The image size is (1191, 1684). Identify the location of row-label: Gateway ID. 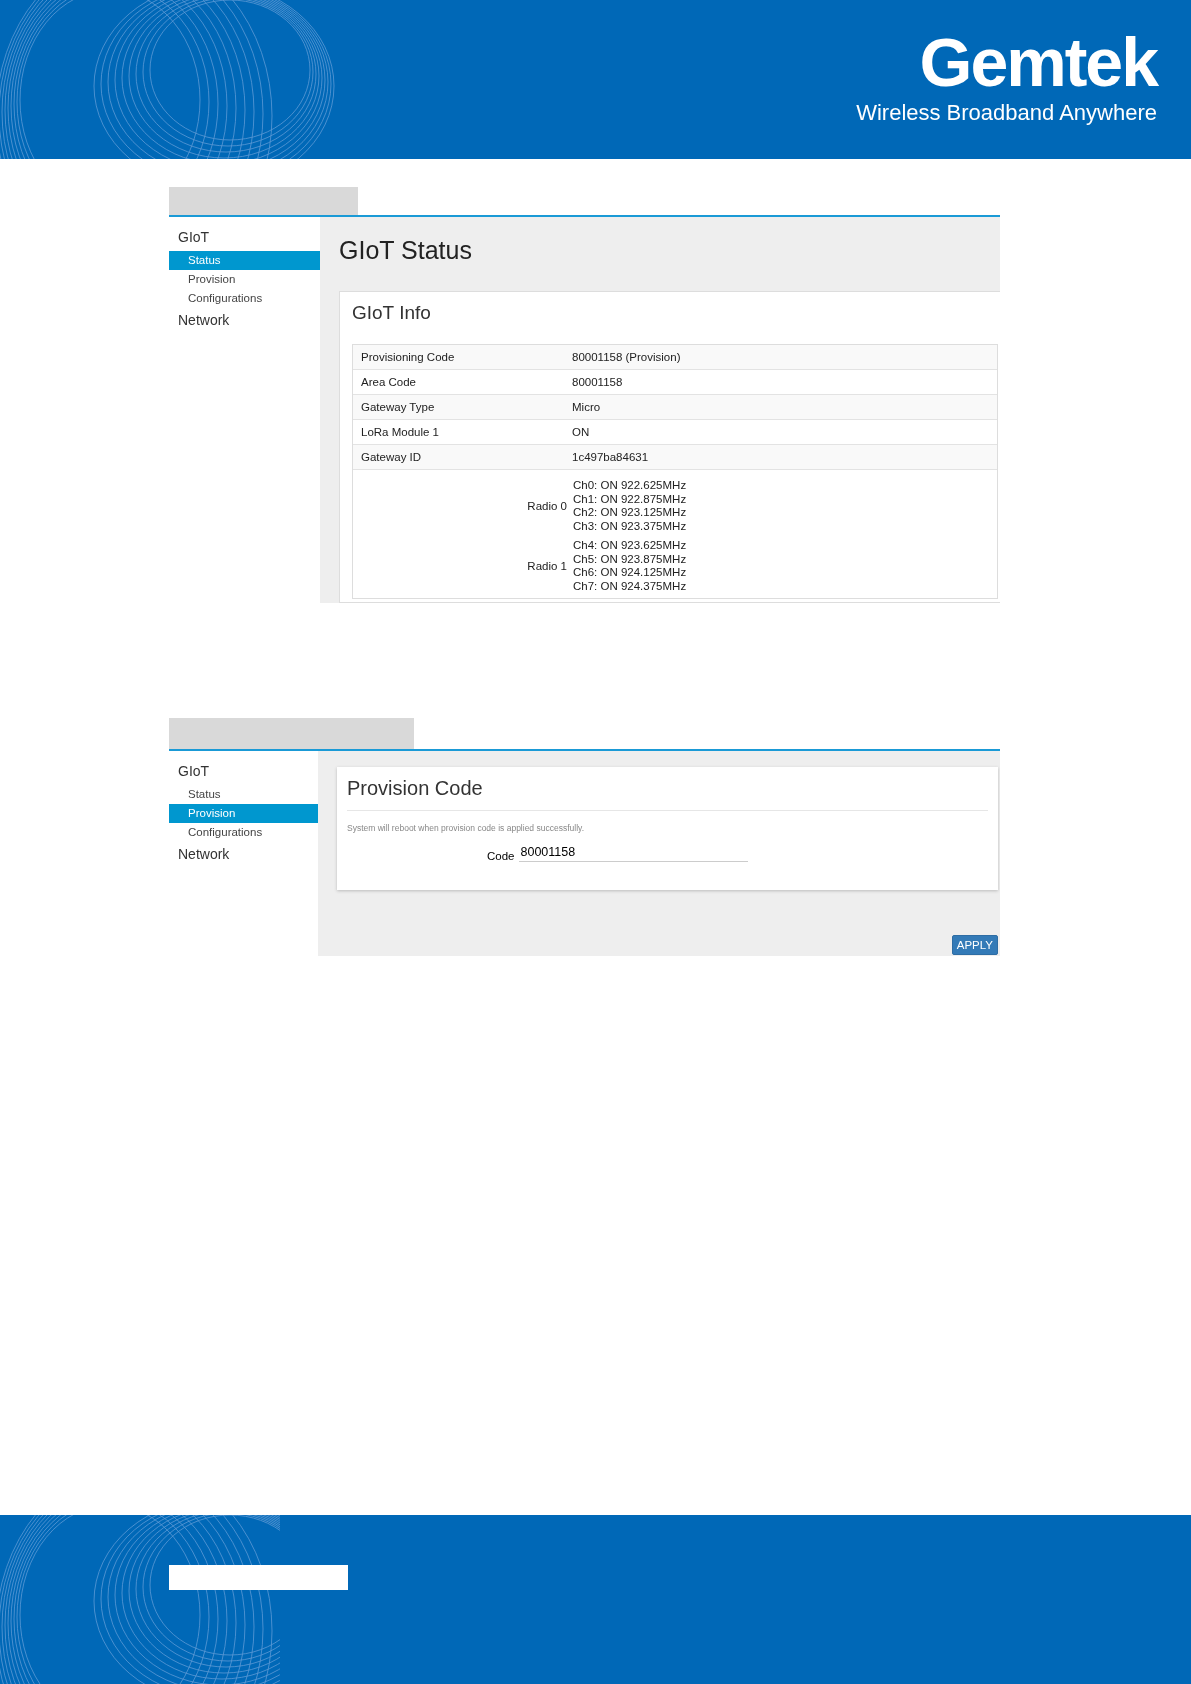
(391, 457).